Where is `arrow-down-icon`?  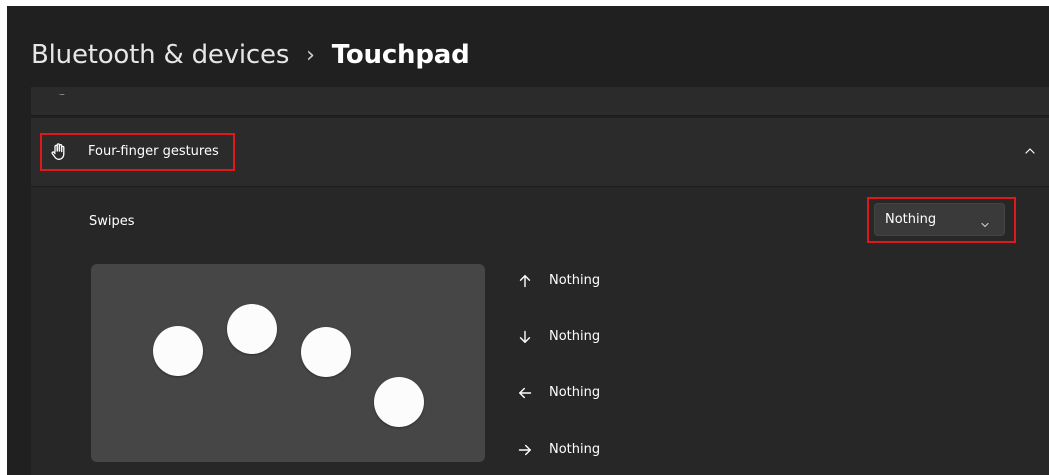 arrow-down-icon is located at coordinates (525, 336).